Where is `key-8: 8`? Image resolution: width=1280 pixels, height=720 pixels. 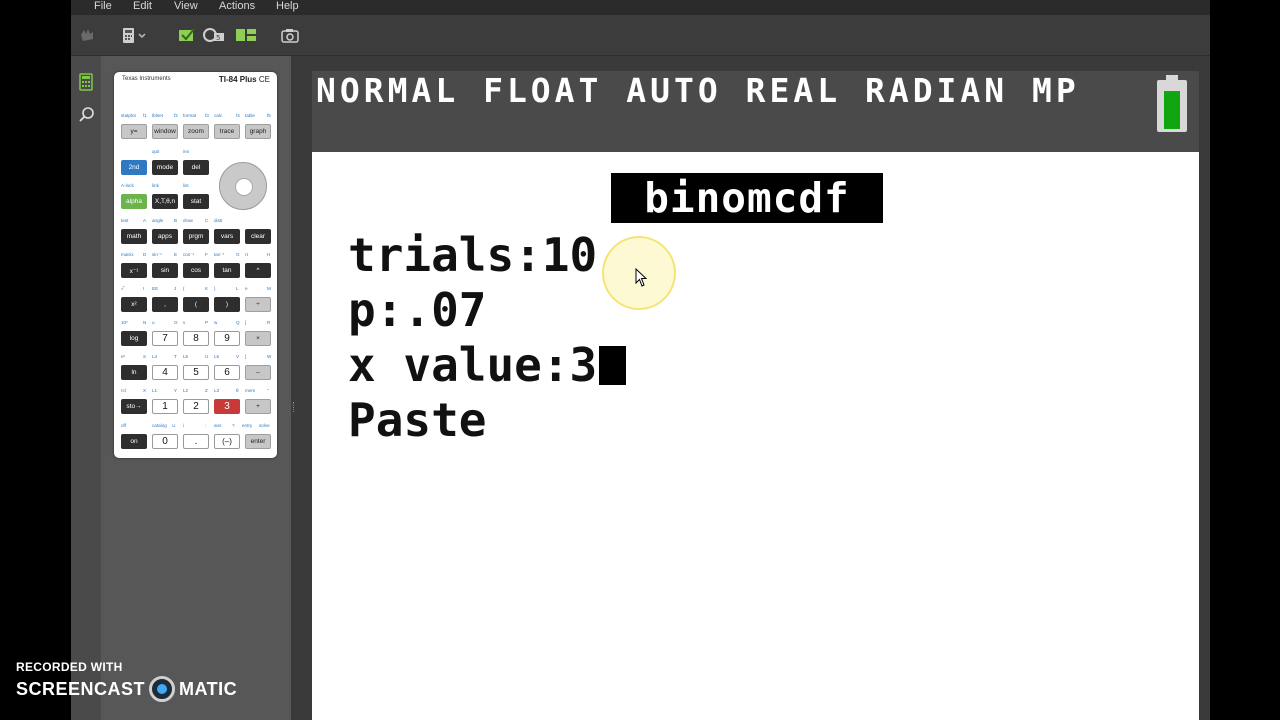
key-8: 8 is located at coordinates (196, 338).